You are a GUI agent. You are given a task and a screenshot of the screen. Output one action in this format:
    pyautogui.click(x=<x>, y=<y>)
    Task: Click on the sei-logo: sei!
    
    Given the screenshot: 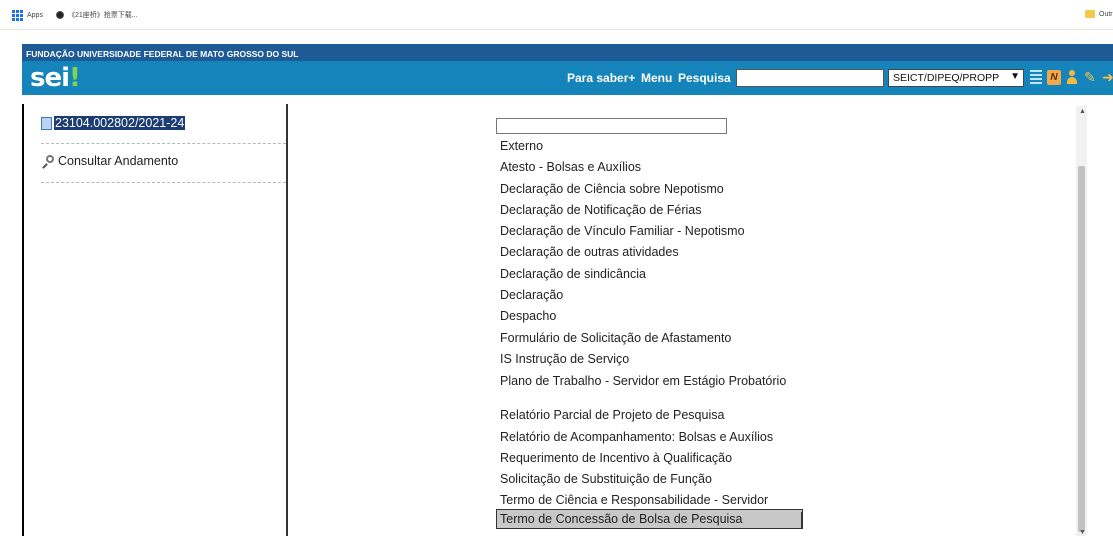 What is the action you would take?
    pyautogui.click(x=55, y=78)
    